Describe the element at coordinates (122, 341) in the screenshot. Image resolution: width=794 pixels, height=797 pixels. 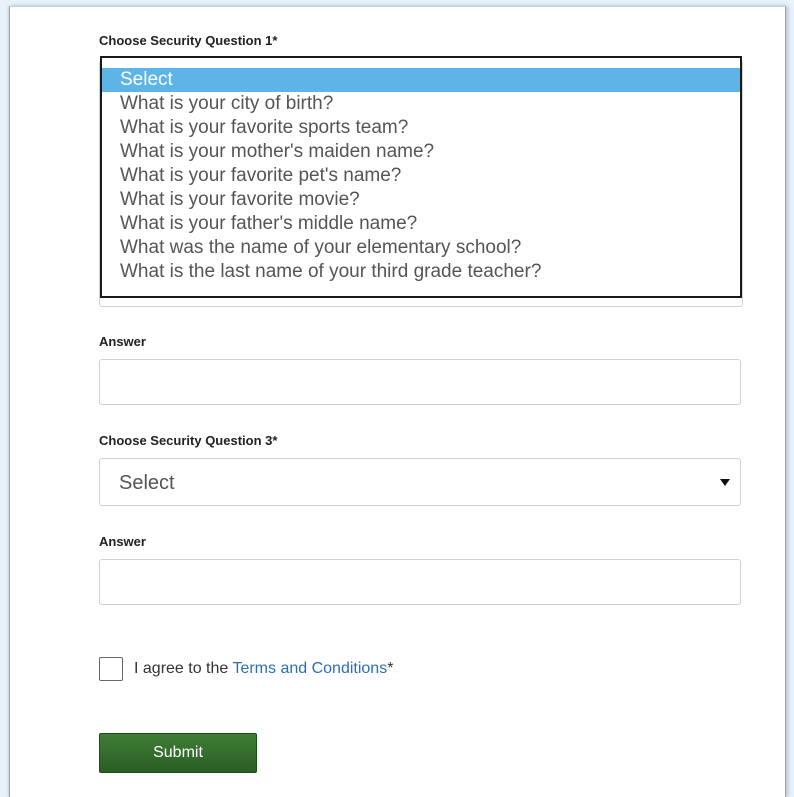
I see `answer1-label: Answer` at that location.